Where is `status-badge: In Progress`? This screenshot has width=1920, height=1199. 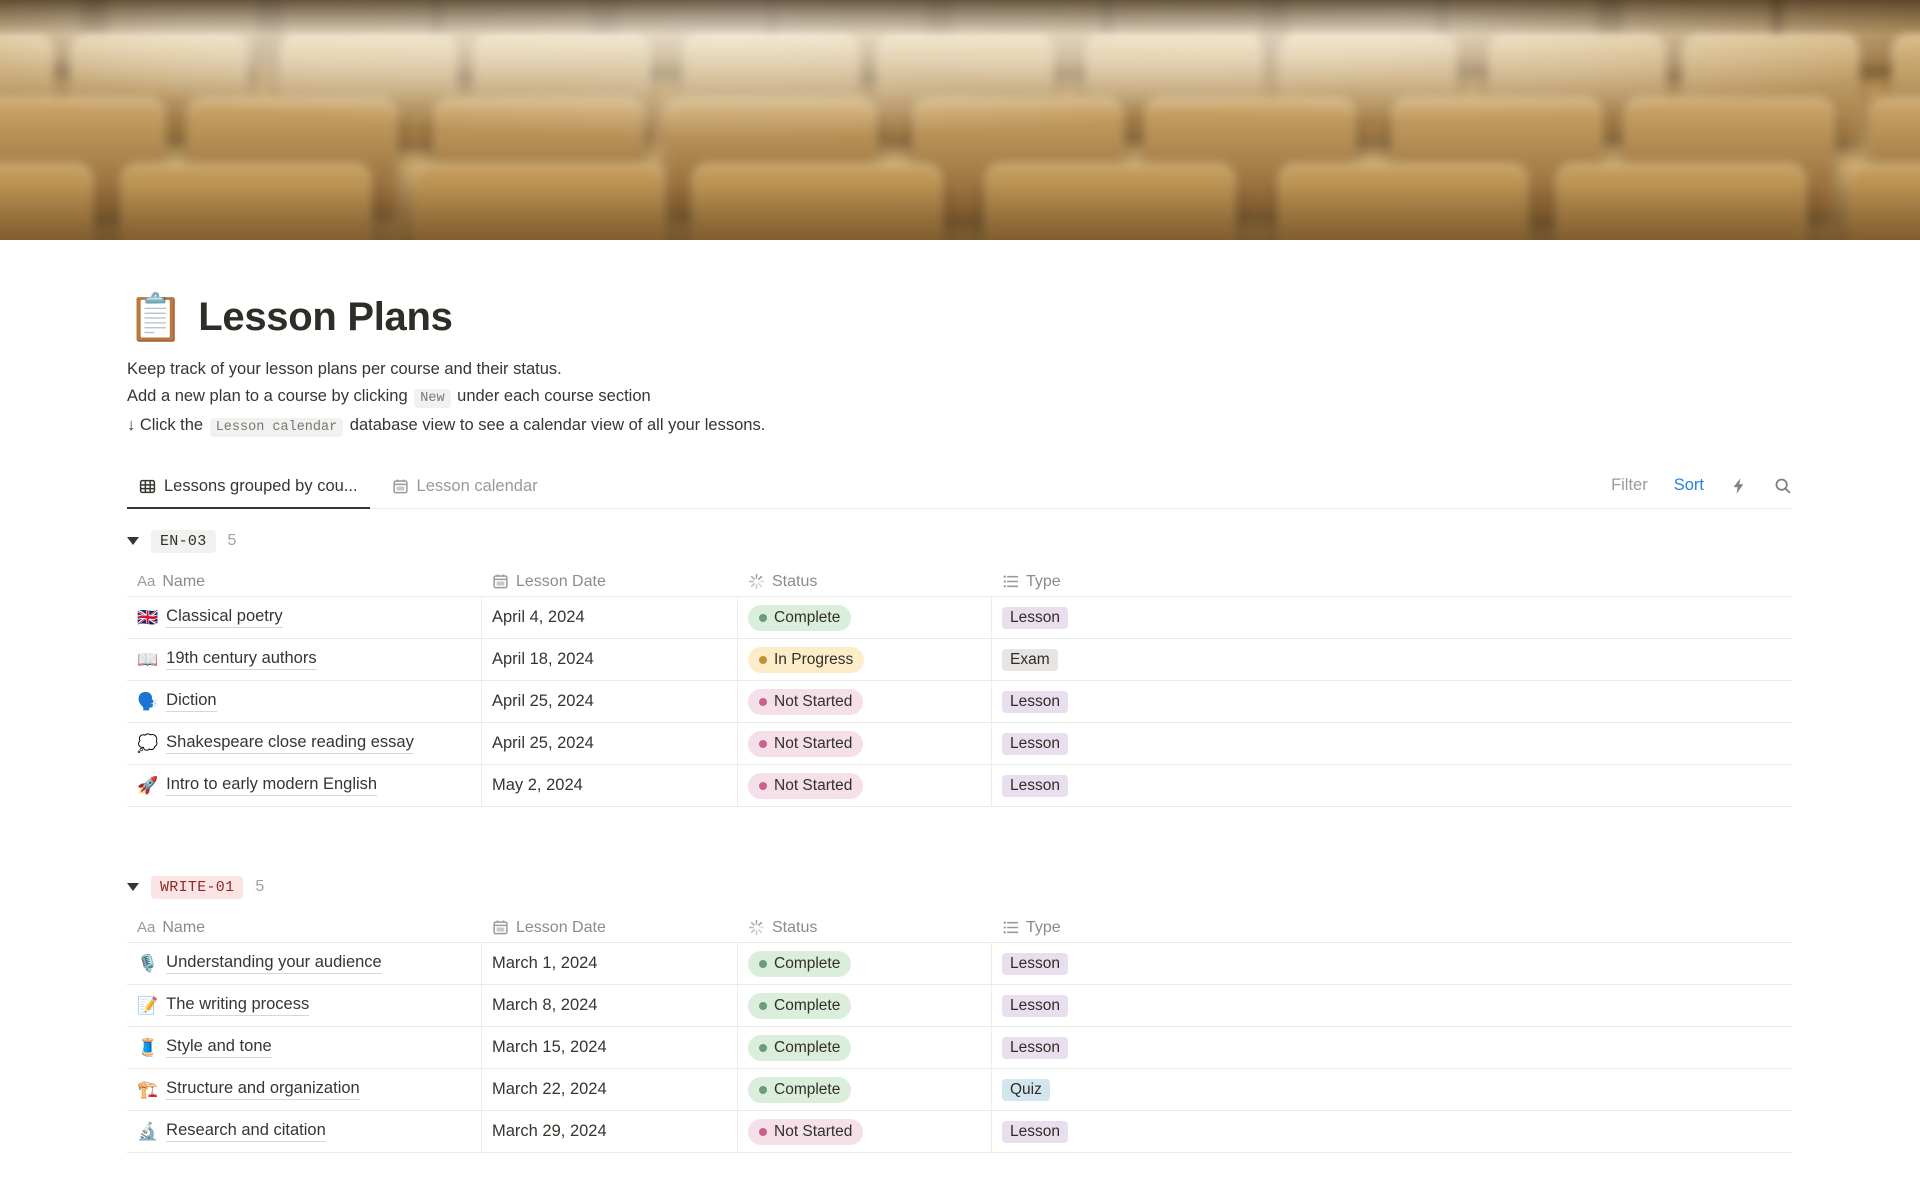
status-badge: In Progress is located at coordinates (806, 659).